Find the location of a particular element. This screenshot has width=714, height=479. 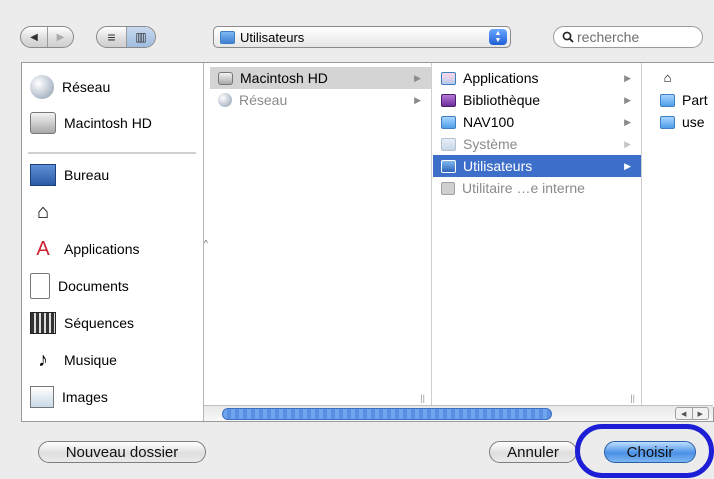

scroll-right-button: ▶ is located at coordinates (700, 413).